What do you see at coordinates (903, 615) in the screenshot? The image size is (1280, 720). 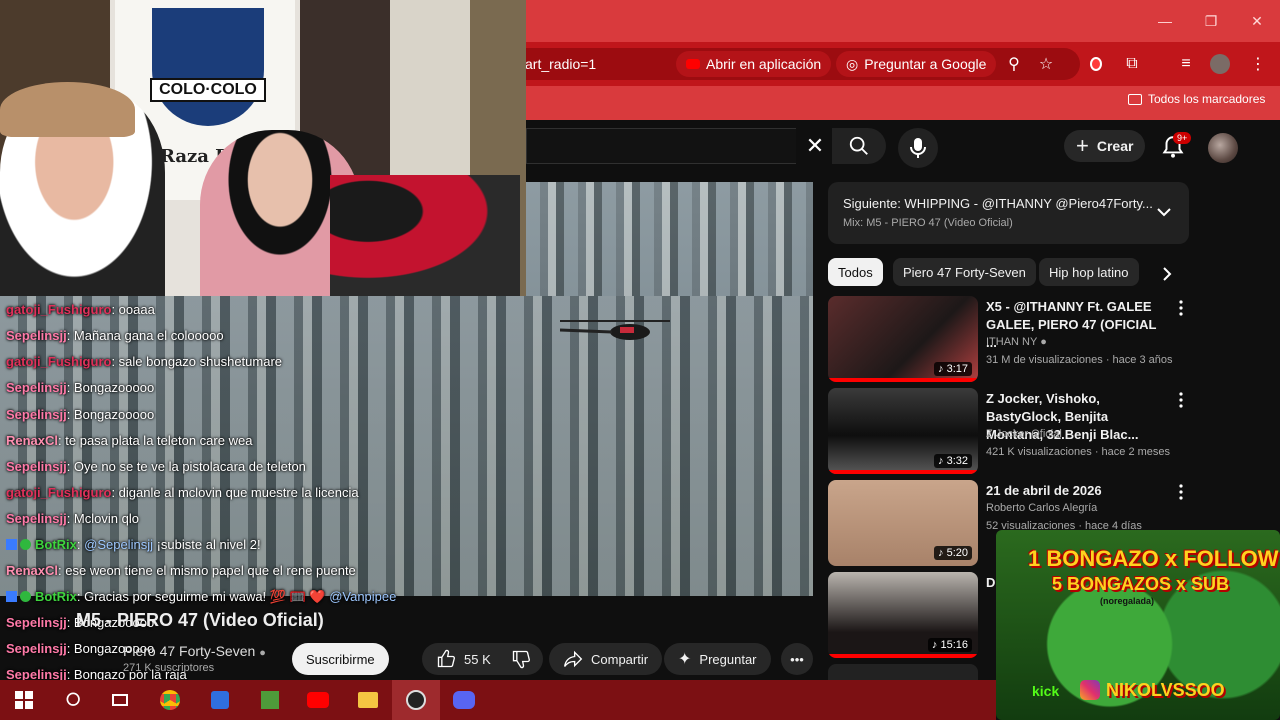 I see `video-thumbnail: ♪ 15:16` at bounding box center [903, 615].